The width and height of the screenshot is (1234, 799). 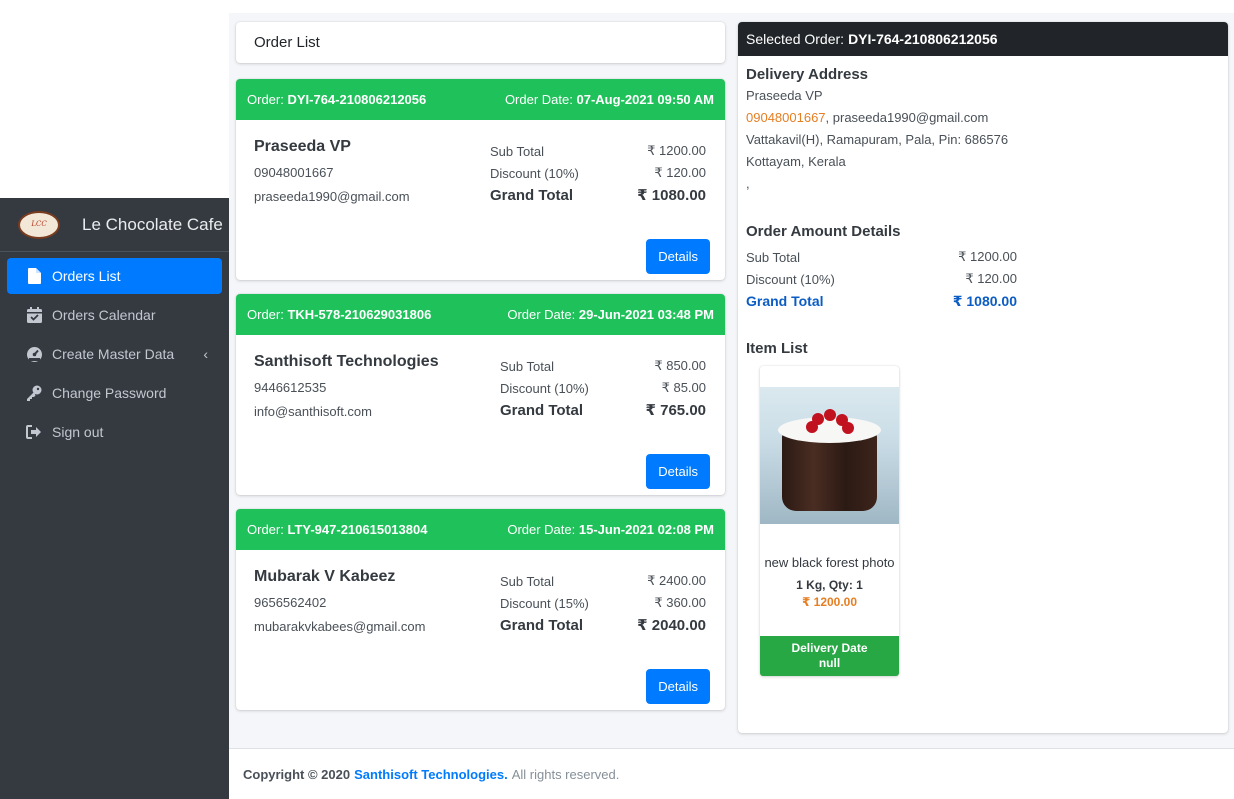 I want to click on sidebar-item-label: Create Master Data, so click(x=113, y=354).